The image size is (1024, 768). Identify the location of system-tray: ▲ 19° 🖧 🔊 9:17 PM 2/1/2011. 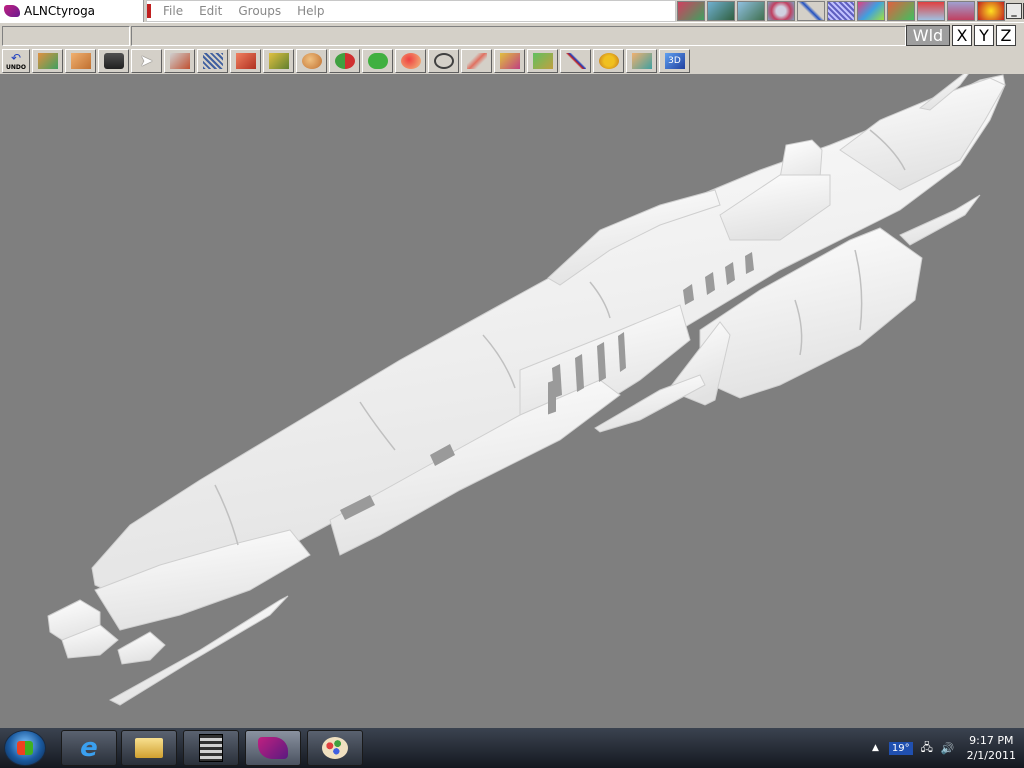
(944, 748).